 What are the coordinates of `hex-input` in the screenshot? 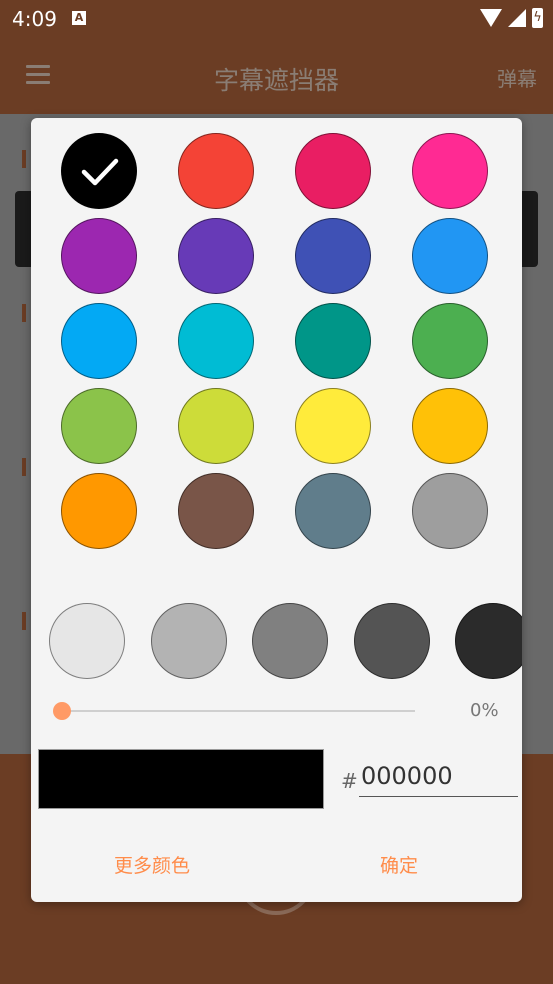 It's located at (438, 776).